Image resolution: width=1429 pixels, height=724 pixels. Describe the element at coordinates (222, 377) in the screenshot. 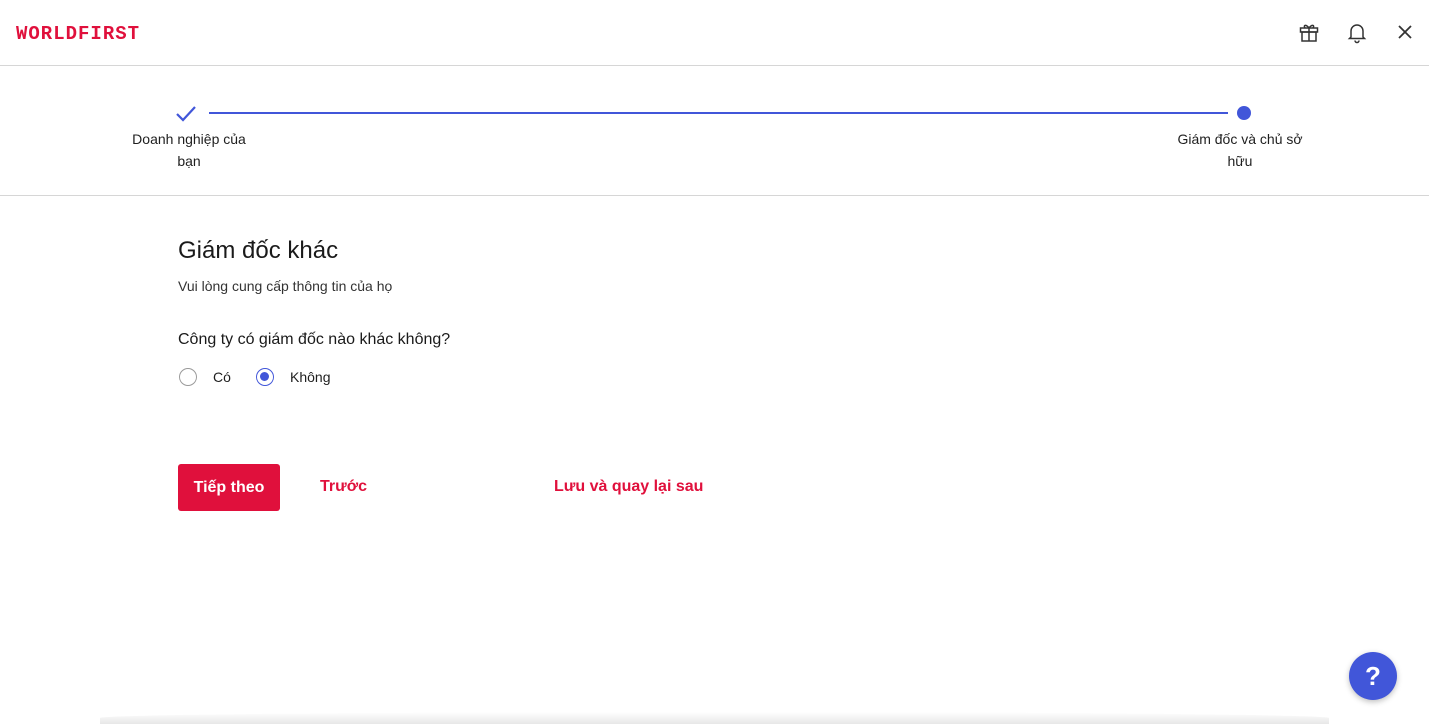

I see `radio-label-yes: Có` at that location.